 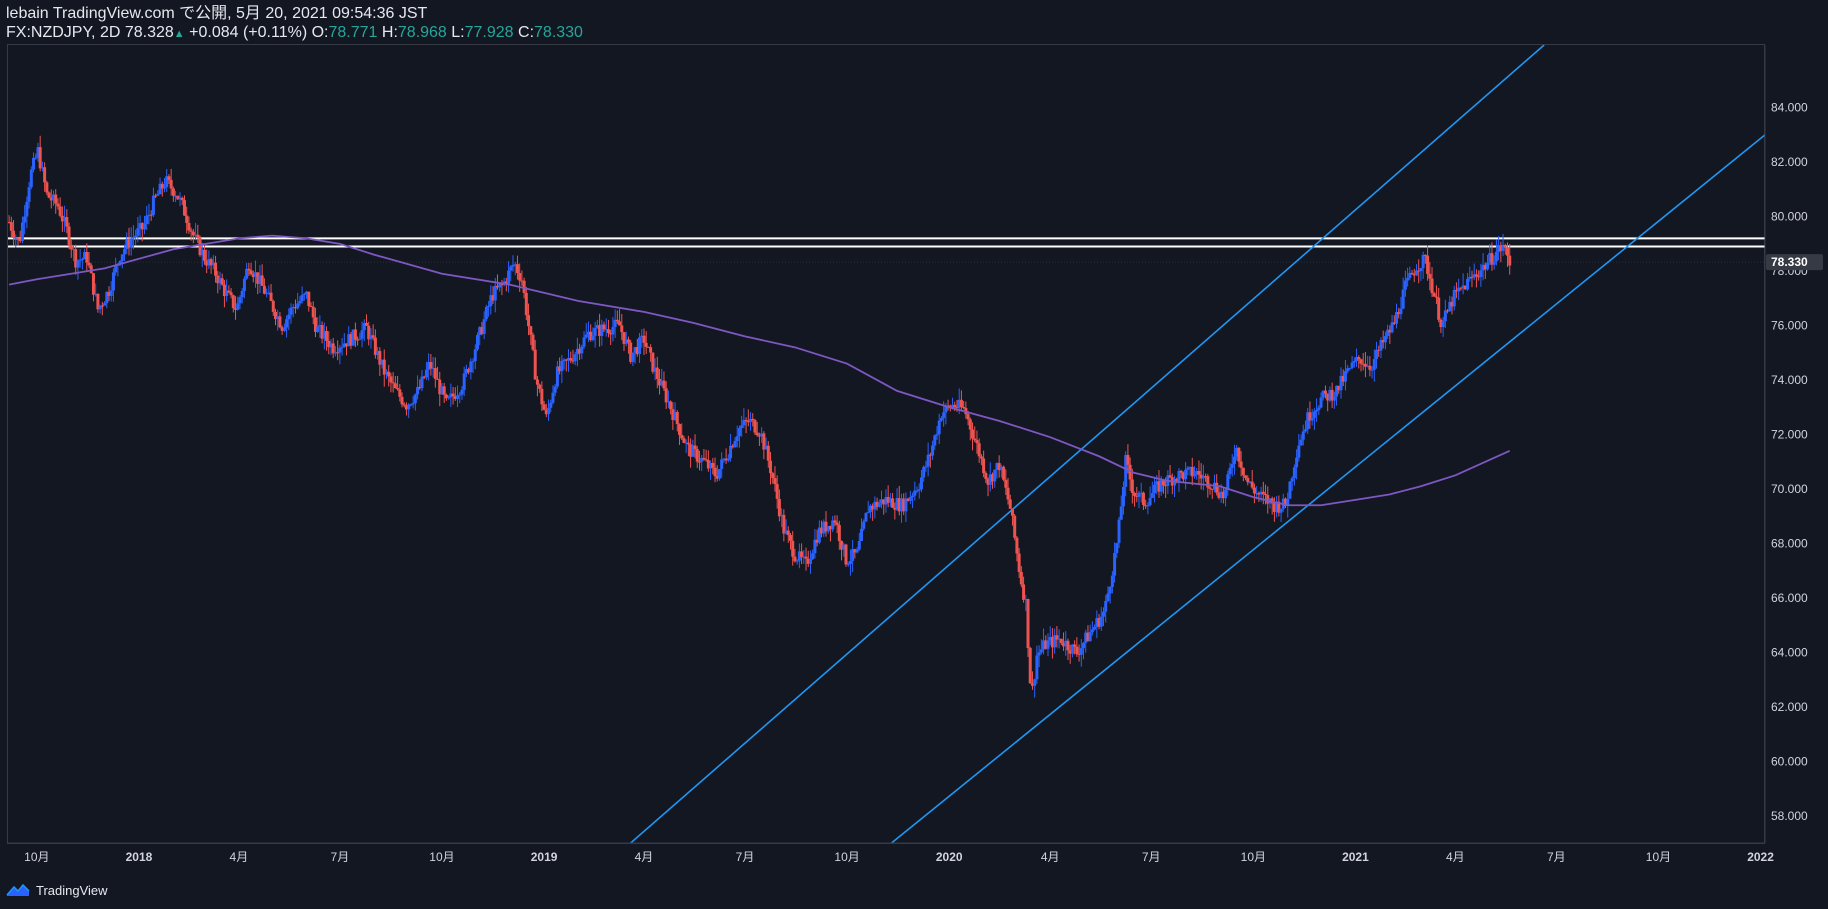 What do you see at coordinates (18, 890) in the screenshot?
I see `tradingview-logo-icon` at bounding box center [18, 890].